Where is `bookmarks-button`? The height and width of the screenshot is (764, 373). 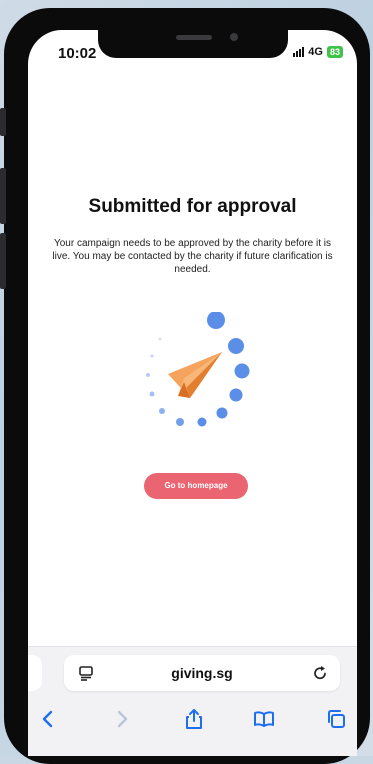
bookmarks-button is located at coordinates (264, 719).